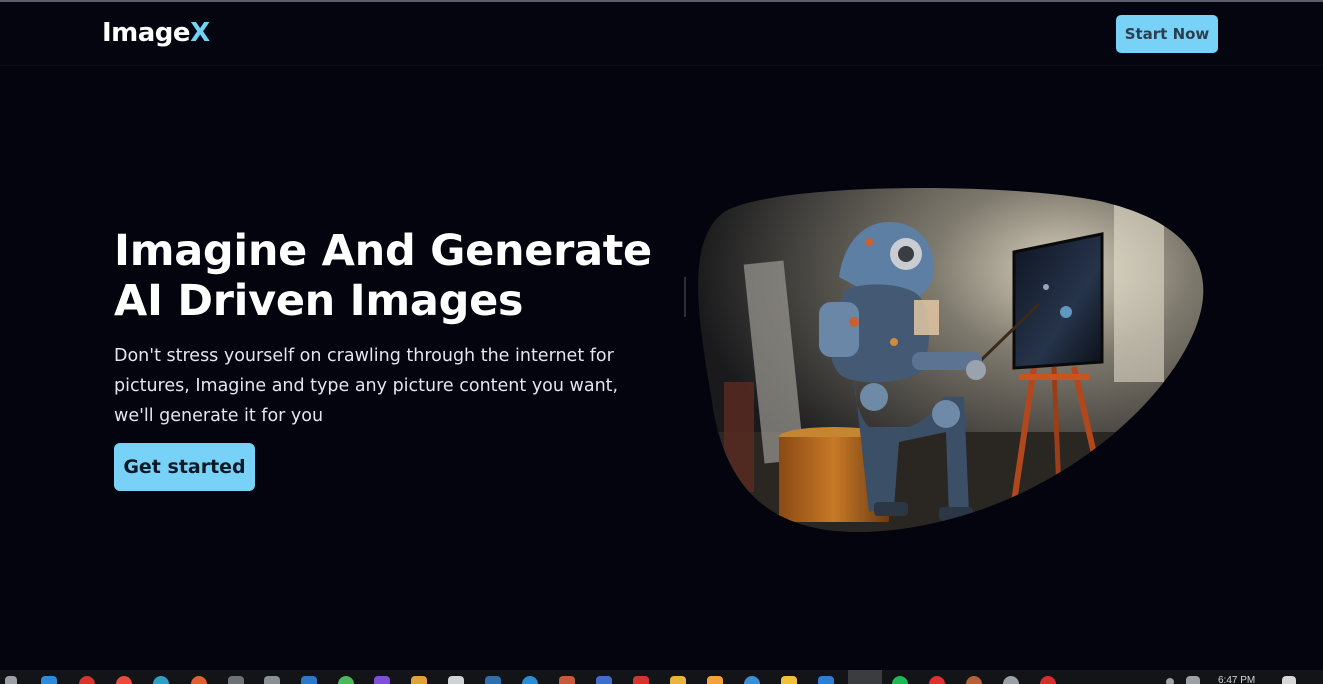 Image resolution: width=1323 pixels, height=684 pixels. What do you see at coordinates (900, 680) in the screenshot?
I see `spotify-icon` at bounding box center [900, 680].